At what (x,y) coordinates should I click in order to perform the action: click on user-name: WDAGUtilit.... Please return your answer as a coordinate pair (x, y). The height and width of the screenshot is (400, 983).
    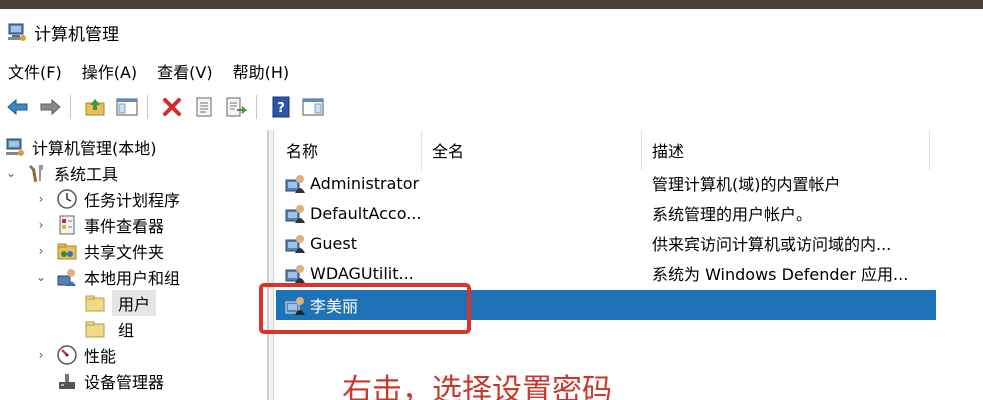
    Looking at the image, I should click on (362, 273).